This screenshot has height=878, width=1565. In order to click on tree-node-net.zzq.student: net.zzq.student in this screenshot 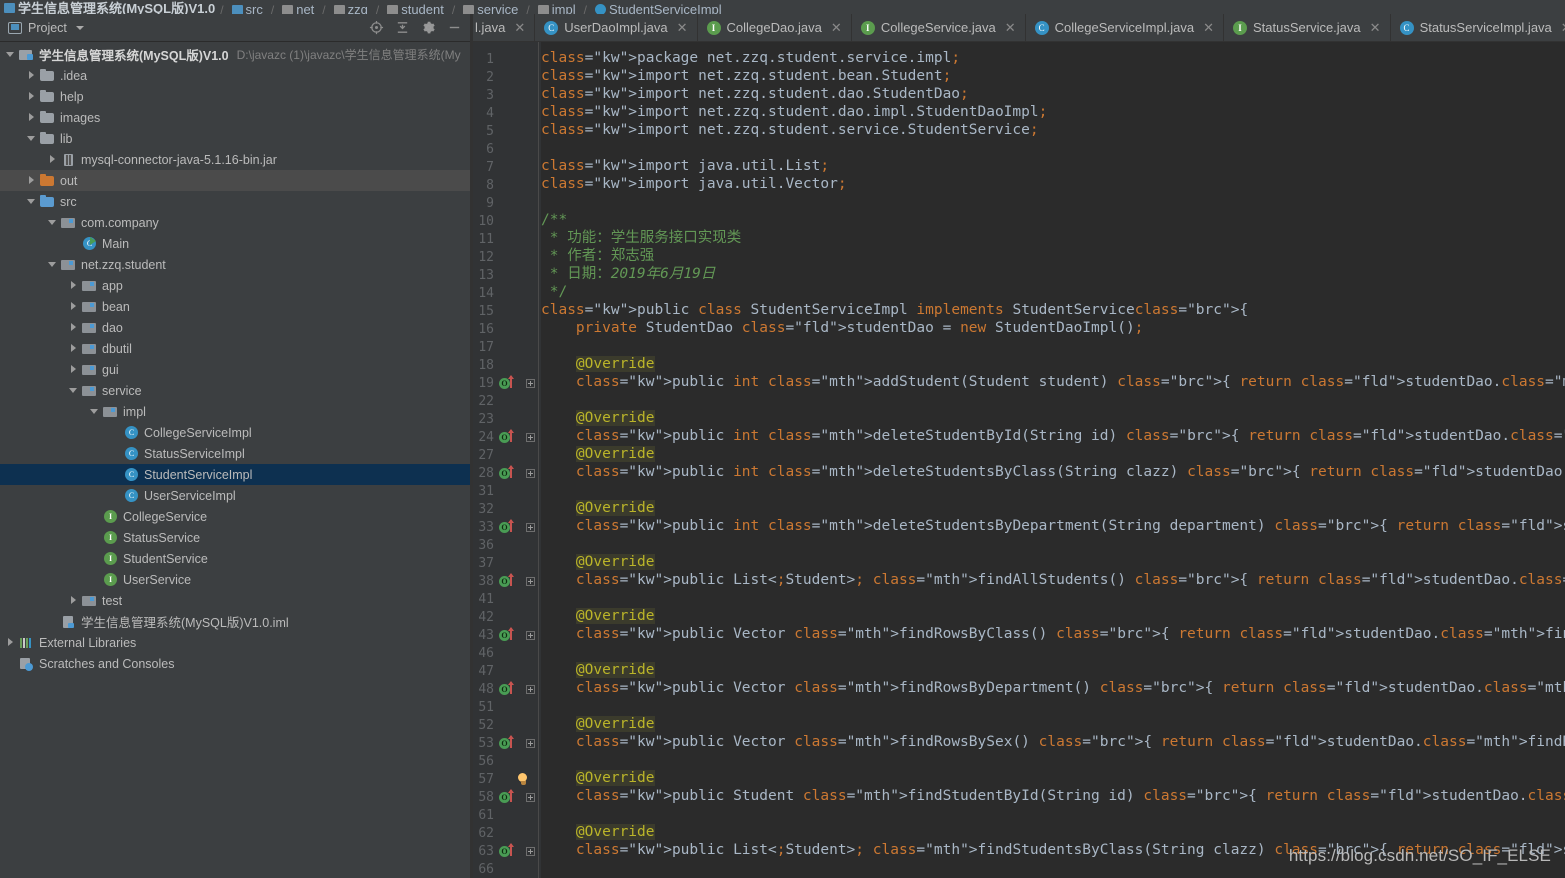, I will do `click(235, 264)`.